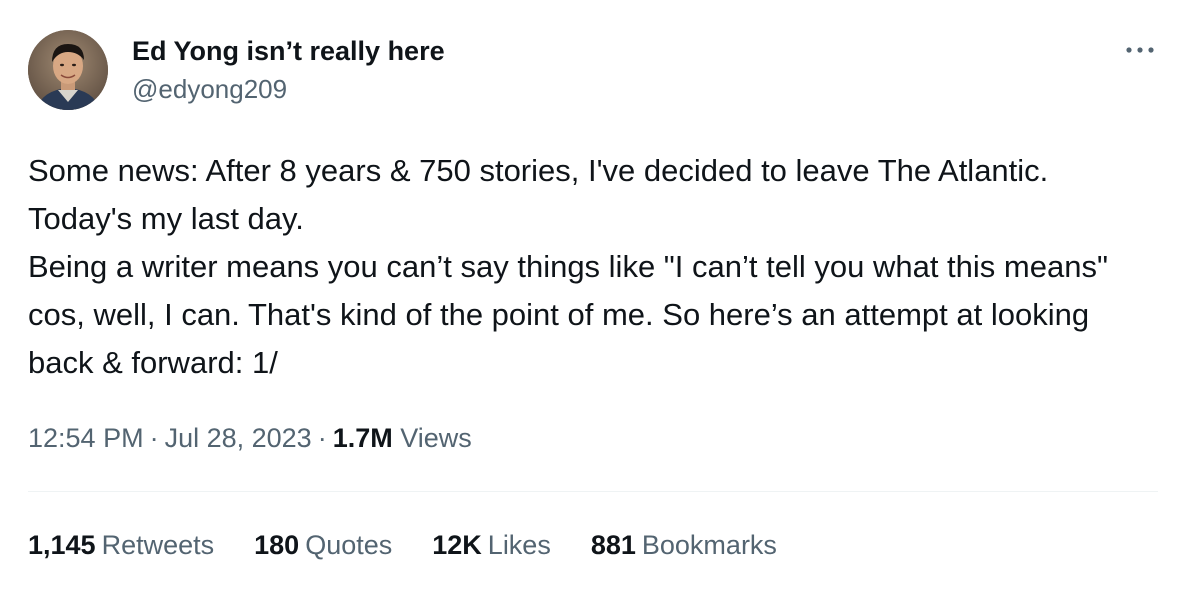  I want to click on avatar-image, so click(68, 70).